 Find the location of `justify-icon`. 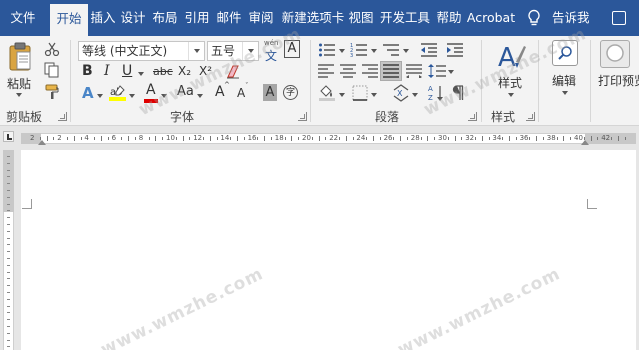

justify-icon is located at coordinates (391, 71).